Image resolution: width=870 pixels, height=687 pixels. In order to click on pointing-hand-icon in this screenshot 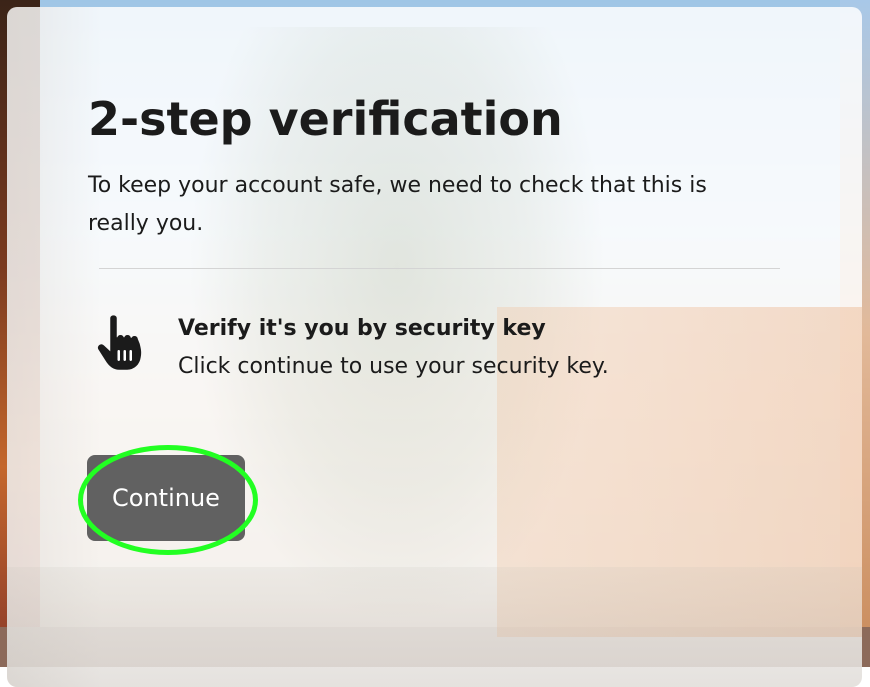, I will do `click(121, 343)`.